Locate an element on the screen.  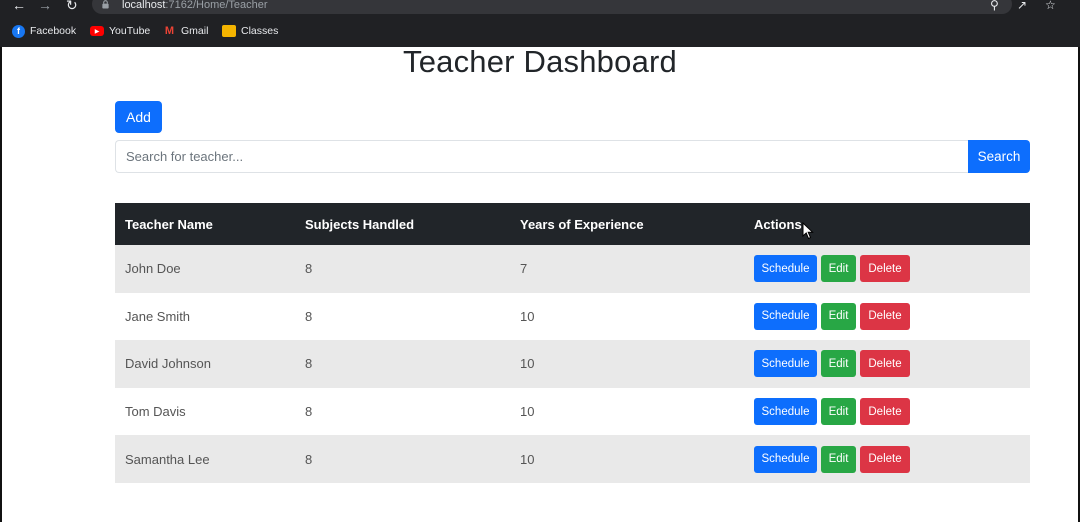
bookmark-label: Facebook is located at coordinates (53, 31).